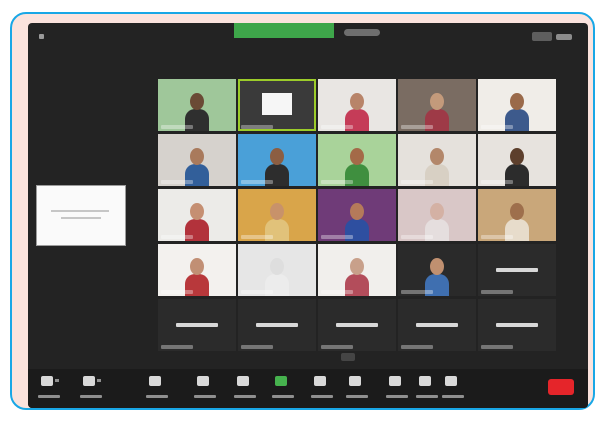 Image resolution: width=607 pixels, height=423 pixels. I want to click on share-screen-button, so click(283, 389).